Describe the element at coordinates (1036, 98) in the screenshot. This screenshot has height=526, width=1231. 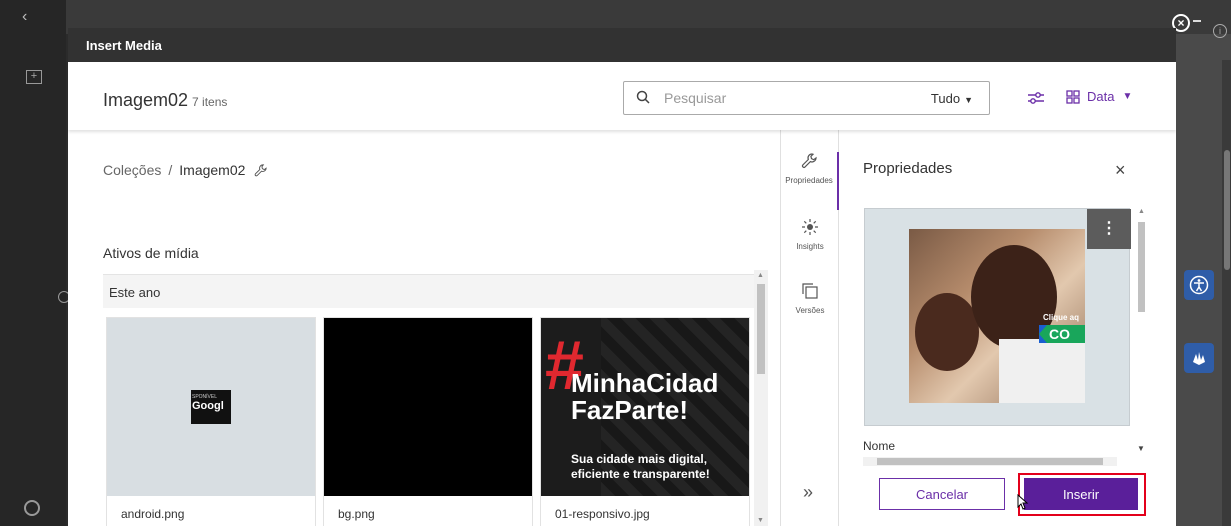
I see `filter-sliders-icon` at that location.